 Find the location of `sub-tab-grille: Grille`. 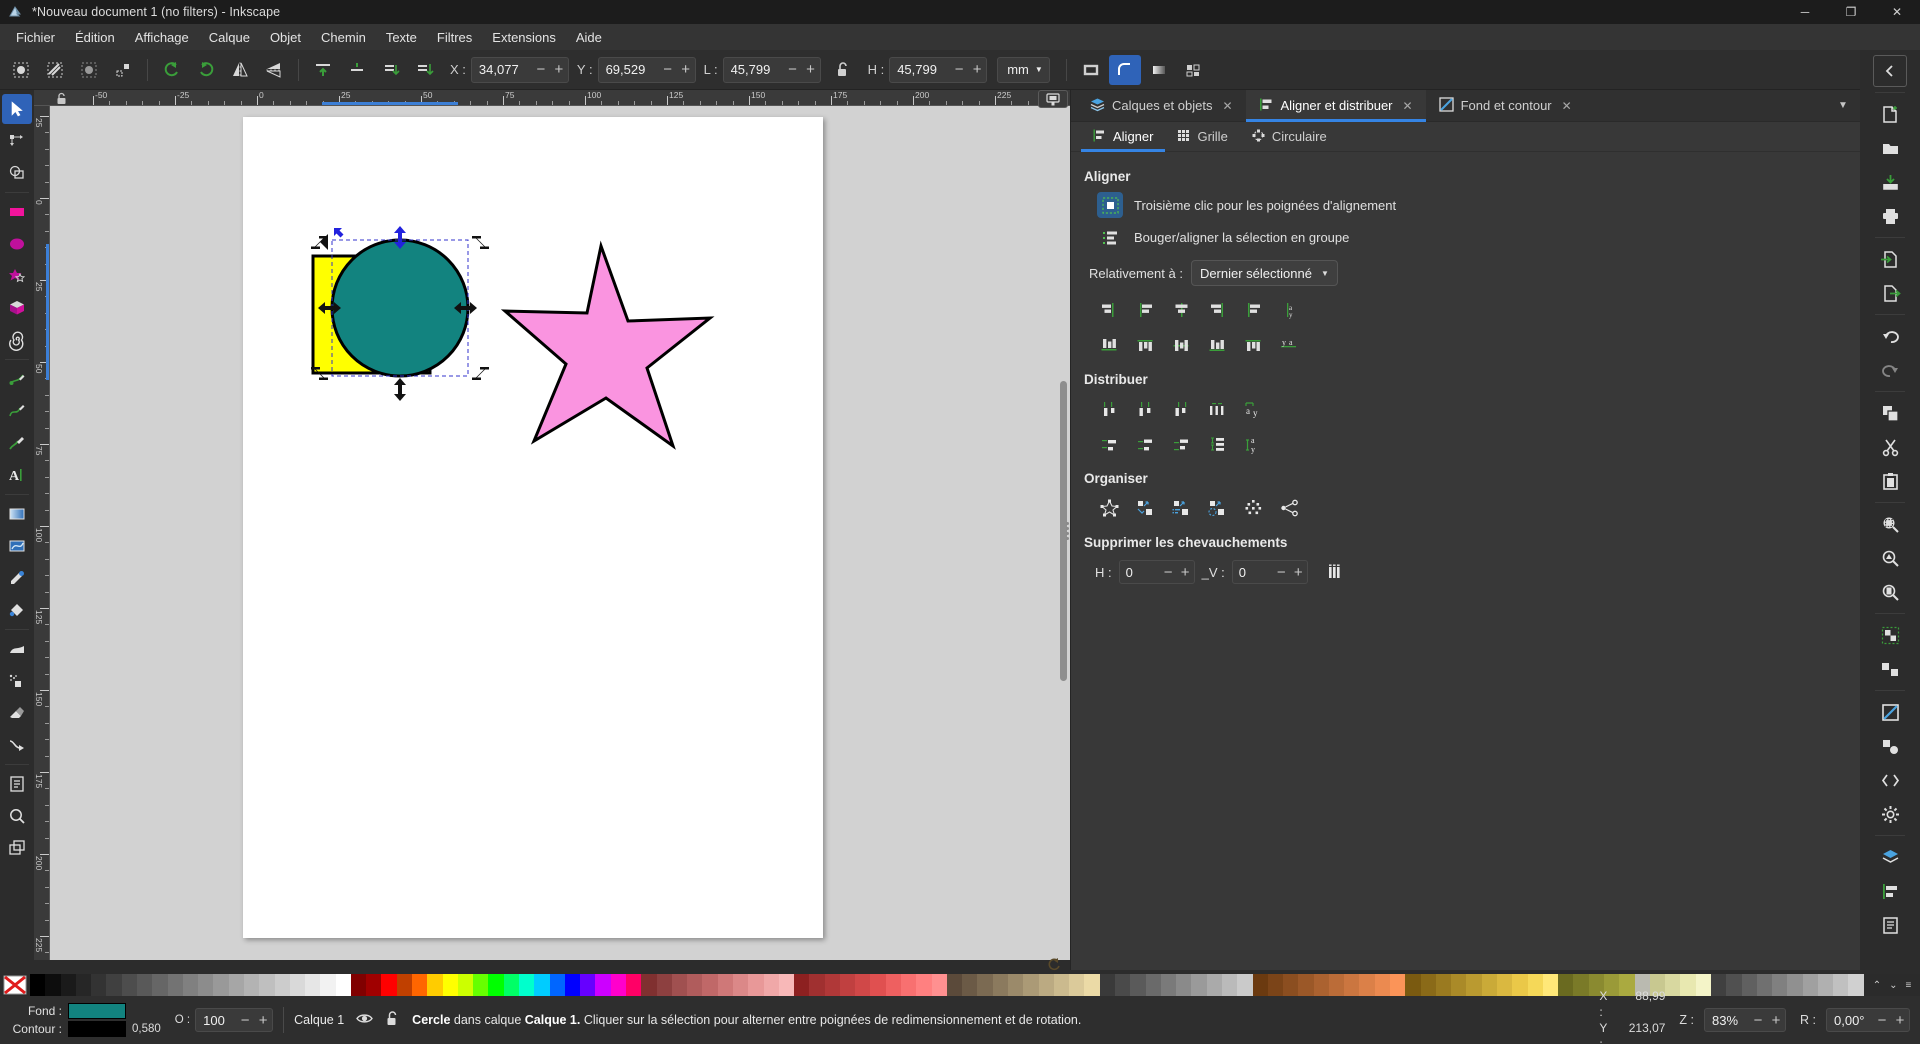

sub-tab-grille: Grille is located at coordinates (1202, 136).